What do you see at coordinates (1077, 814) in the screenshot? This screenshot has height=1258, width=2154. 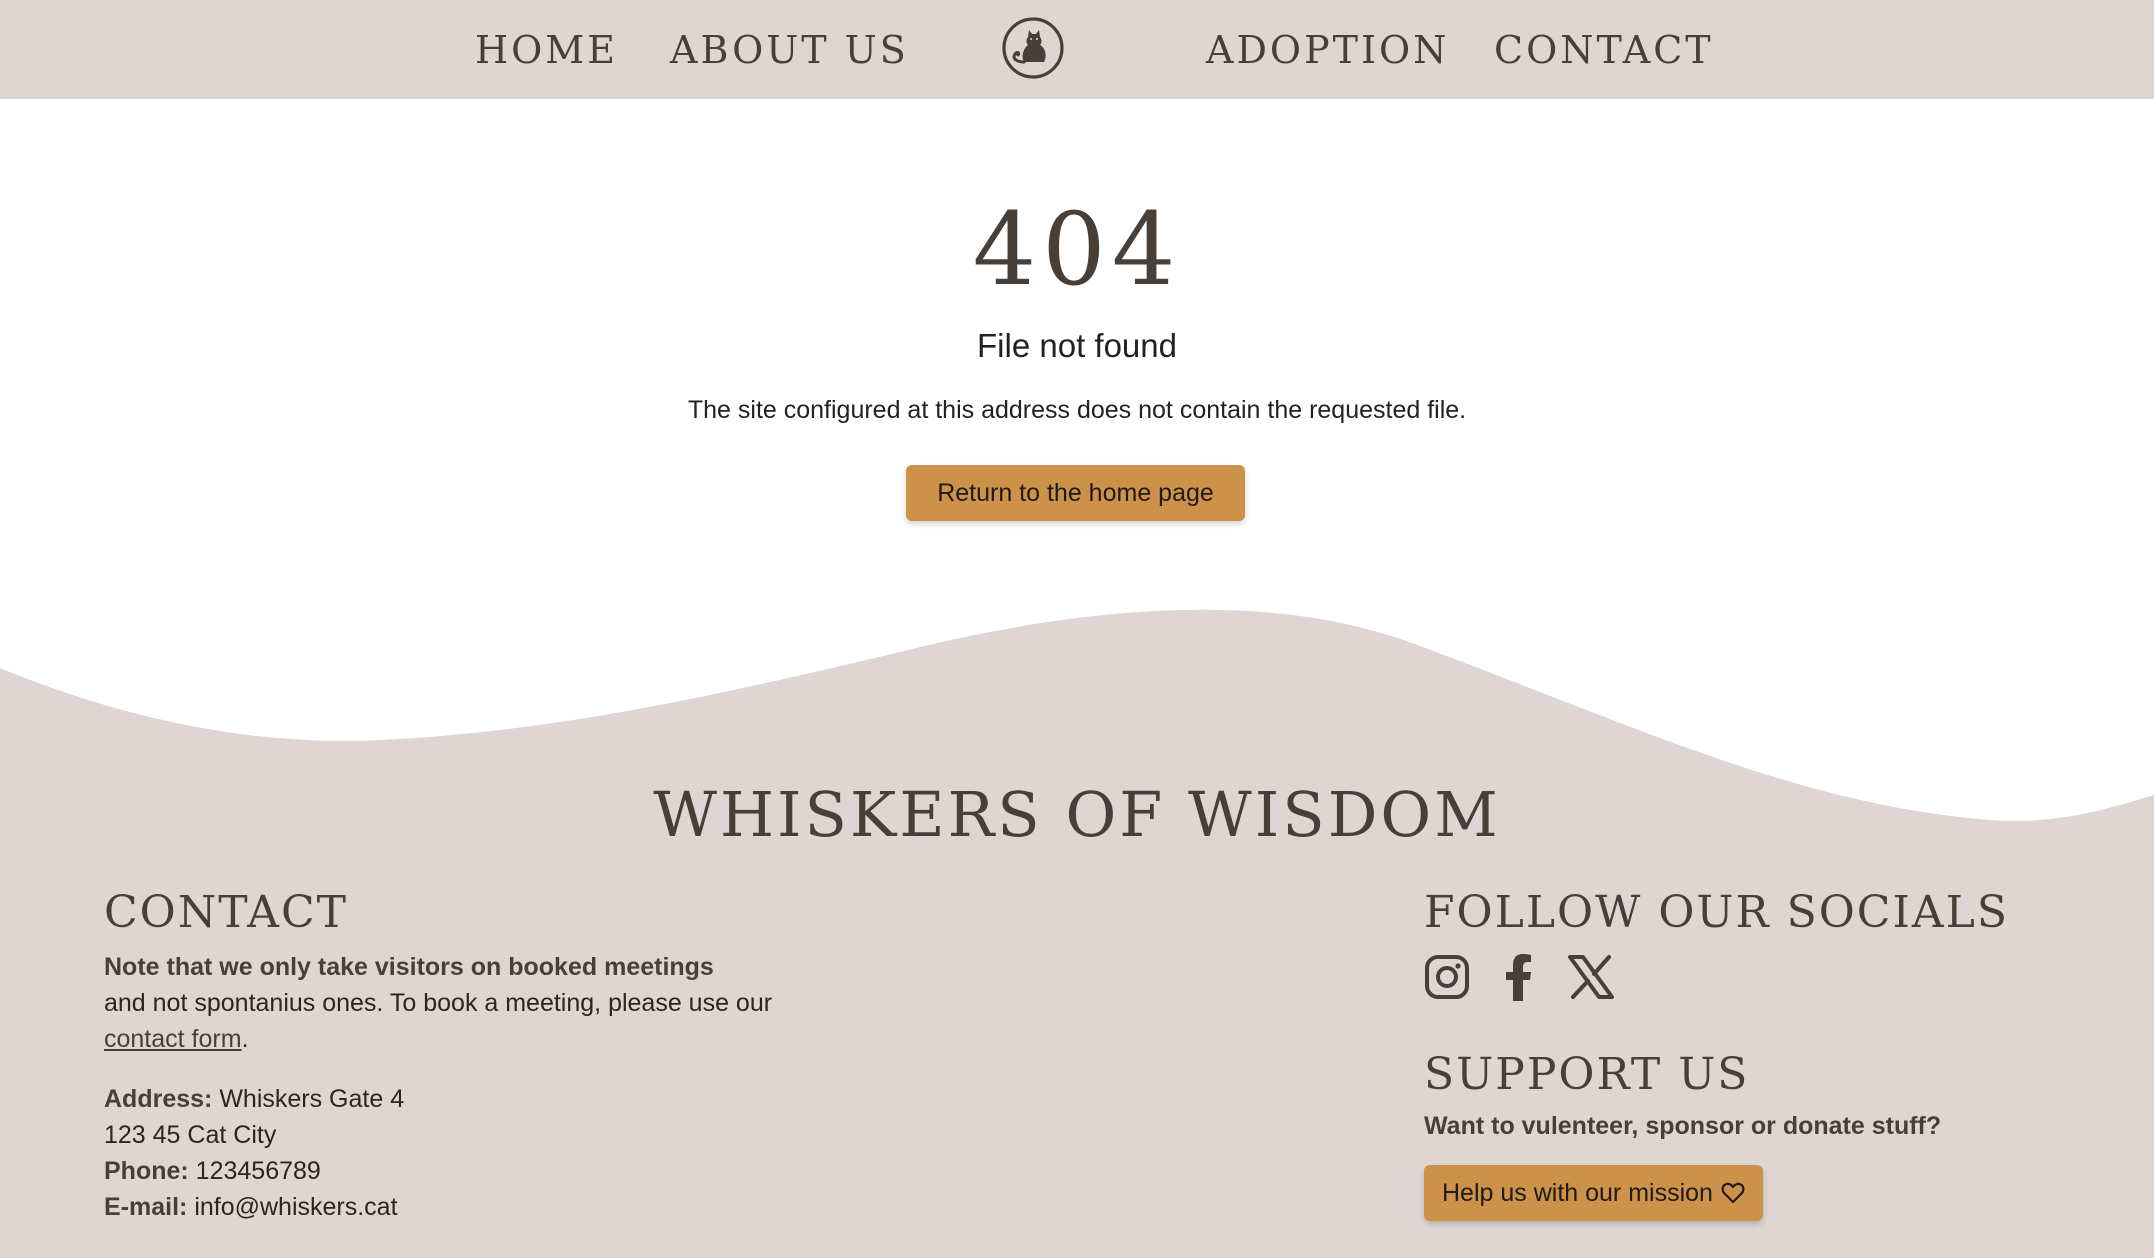 I see `footer-brand-title: WHISKERS OF WISDOM` at bounding box center [1077, 814].